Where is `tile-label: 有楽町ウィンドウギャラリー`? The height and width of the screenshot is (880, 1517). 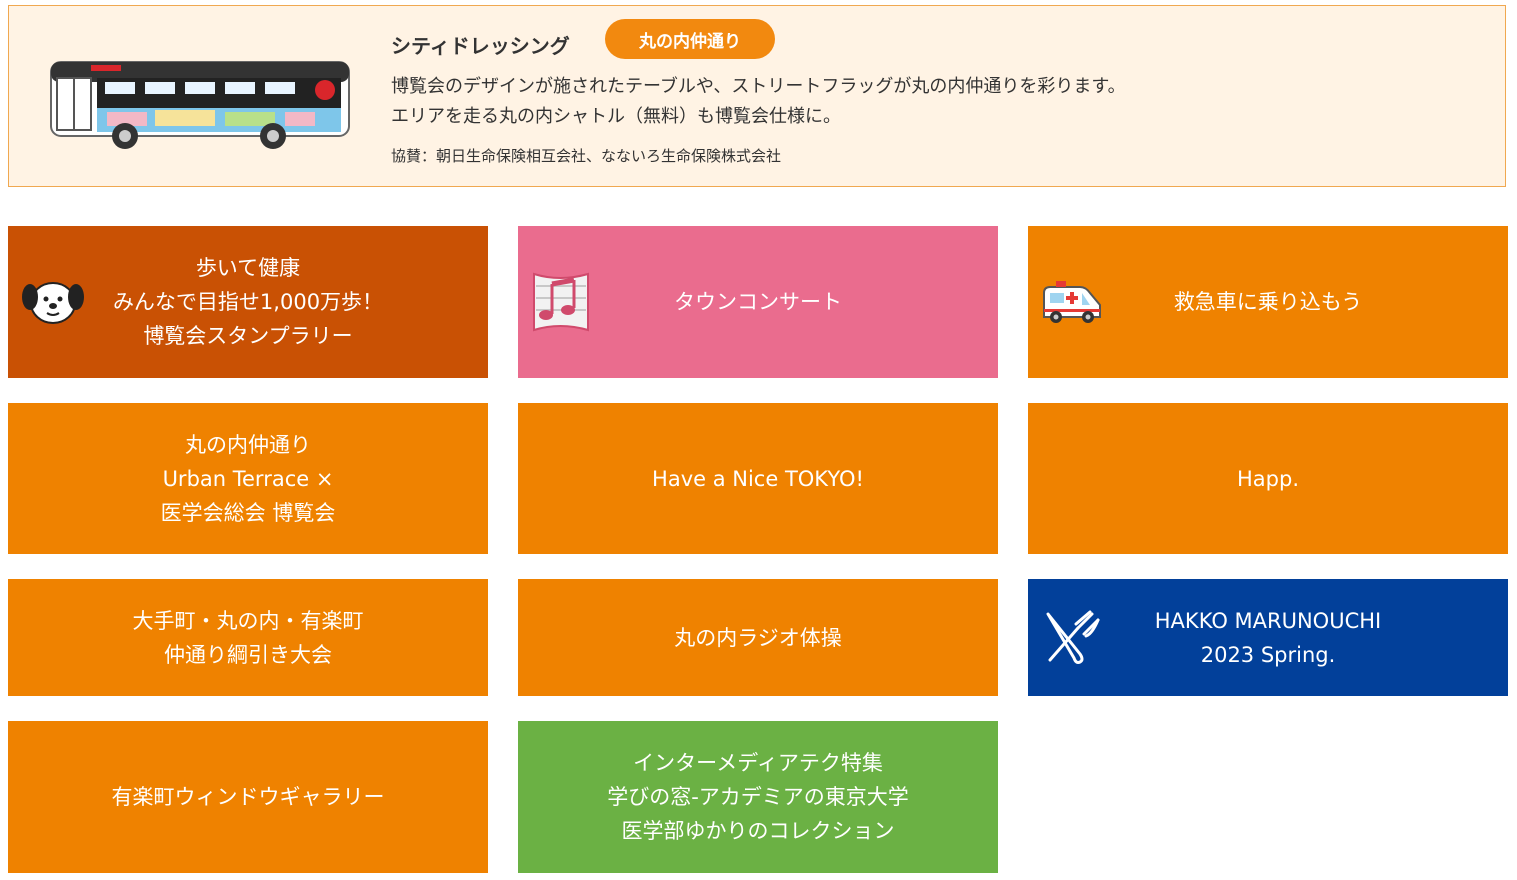 tile-label: 有楽町ウィンドウギャラリー is located at coordinates (248, 797).